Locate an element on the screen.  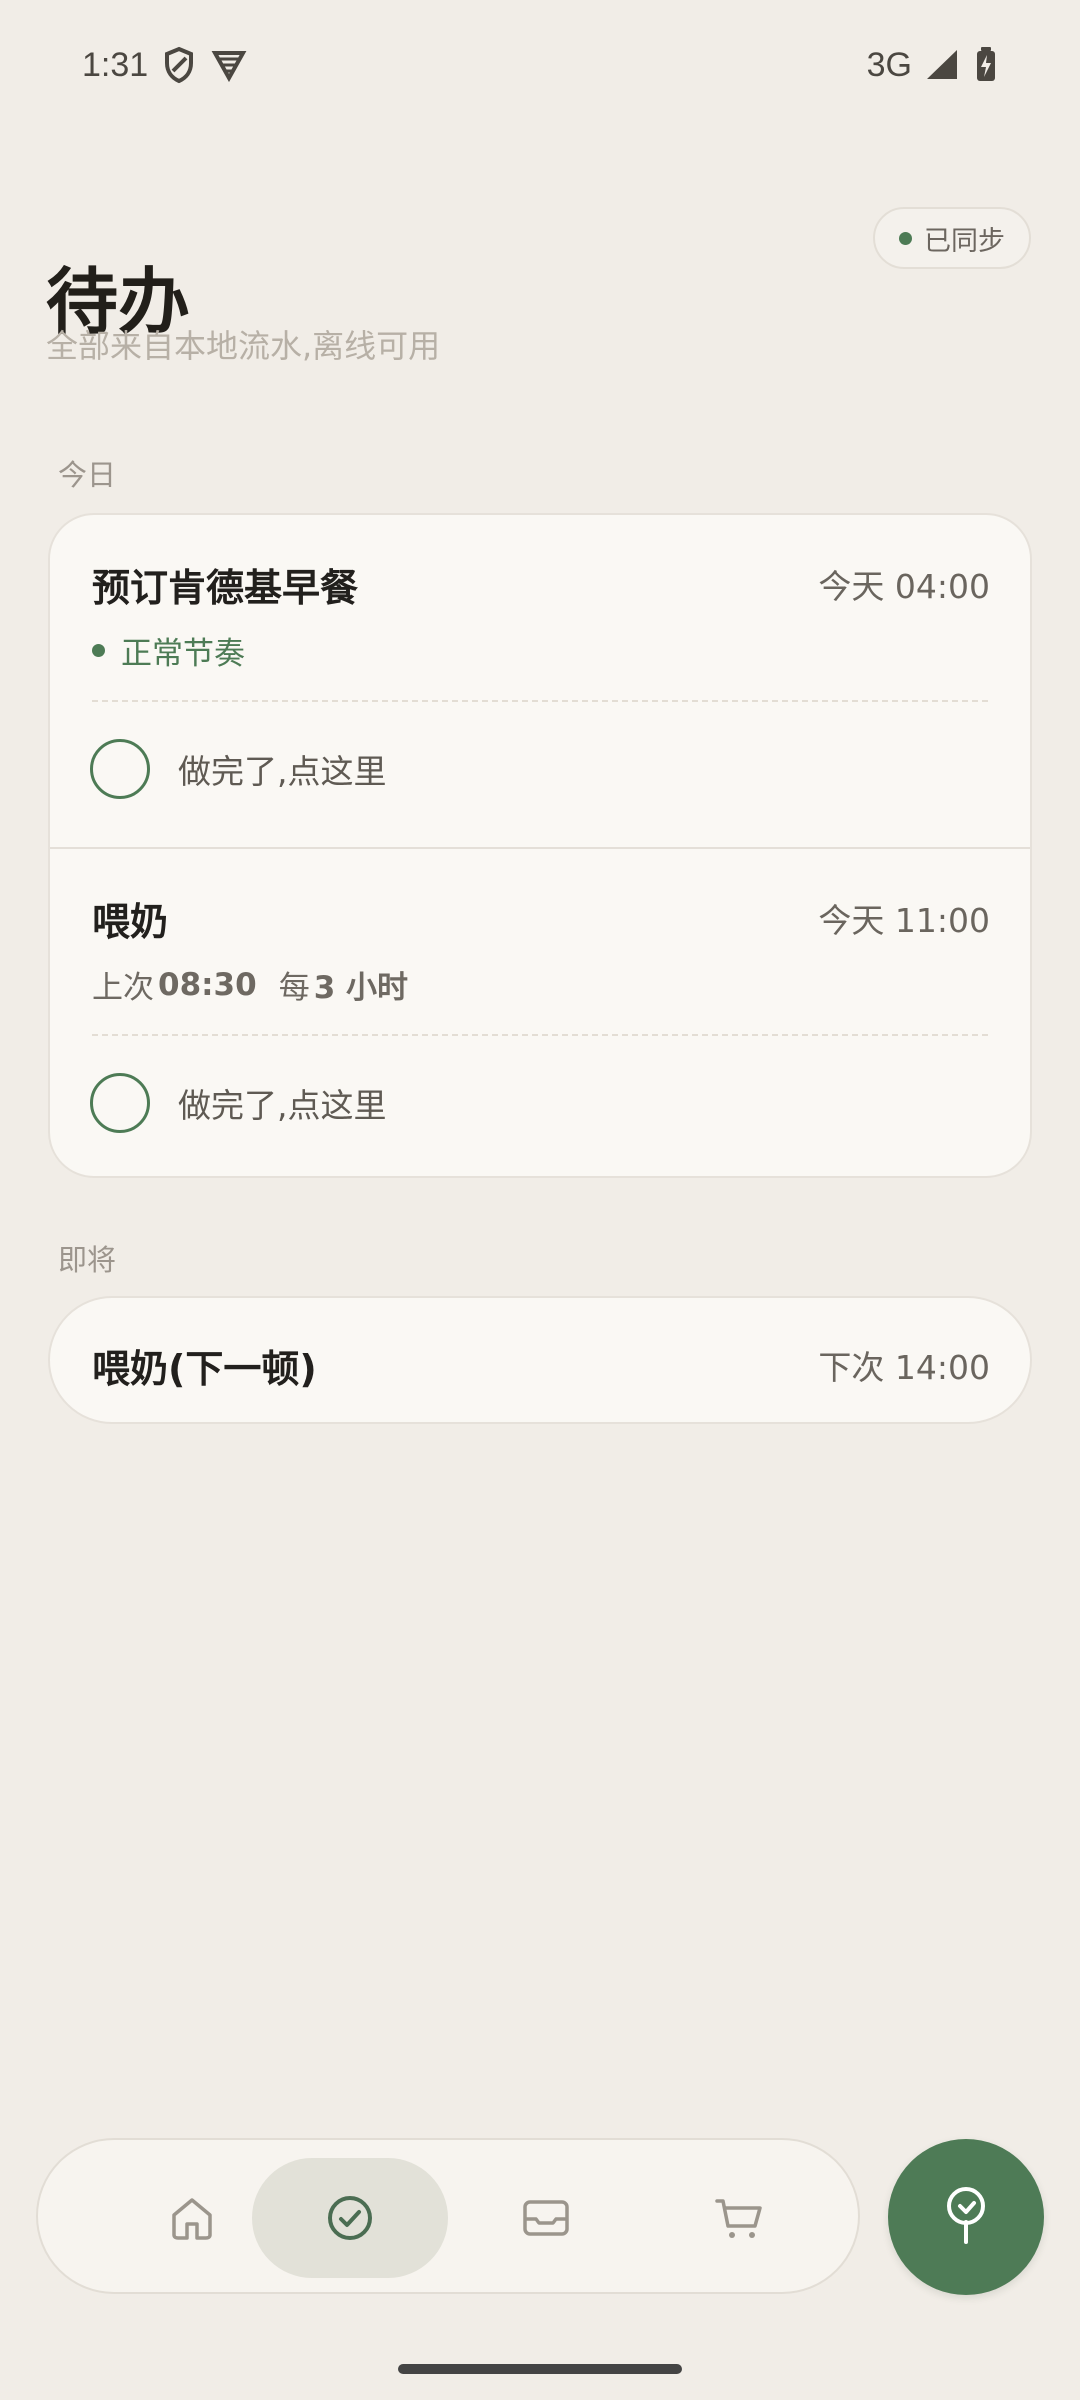
tree-icon is located at coordinates (966, 2217).